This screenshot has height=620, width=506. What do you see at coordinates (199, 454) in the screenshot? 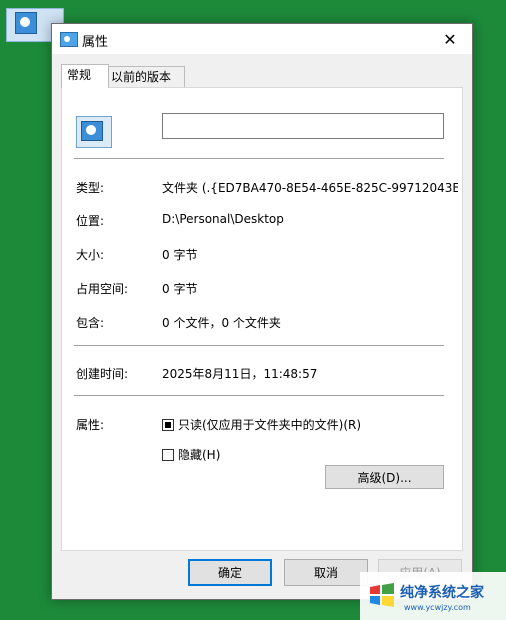
I see `hidden-label: 隐藏(H)` at bounding box center [199, 454].